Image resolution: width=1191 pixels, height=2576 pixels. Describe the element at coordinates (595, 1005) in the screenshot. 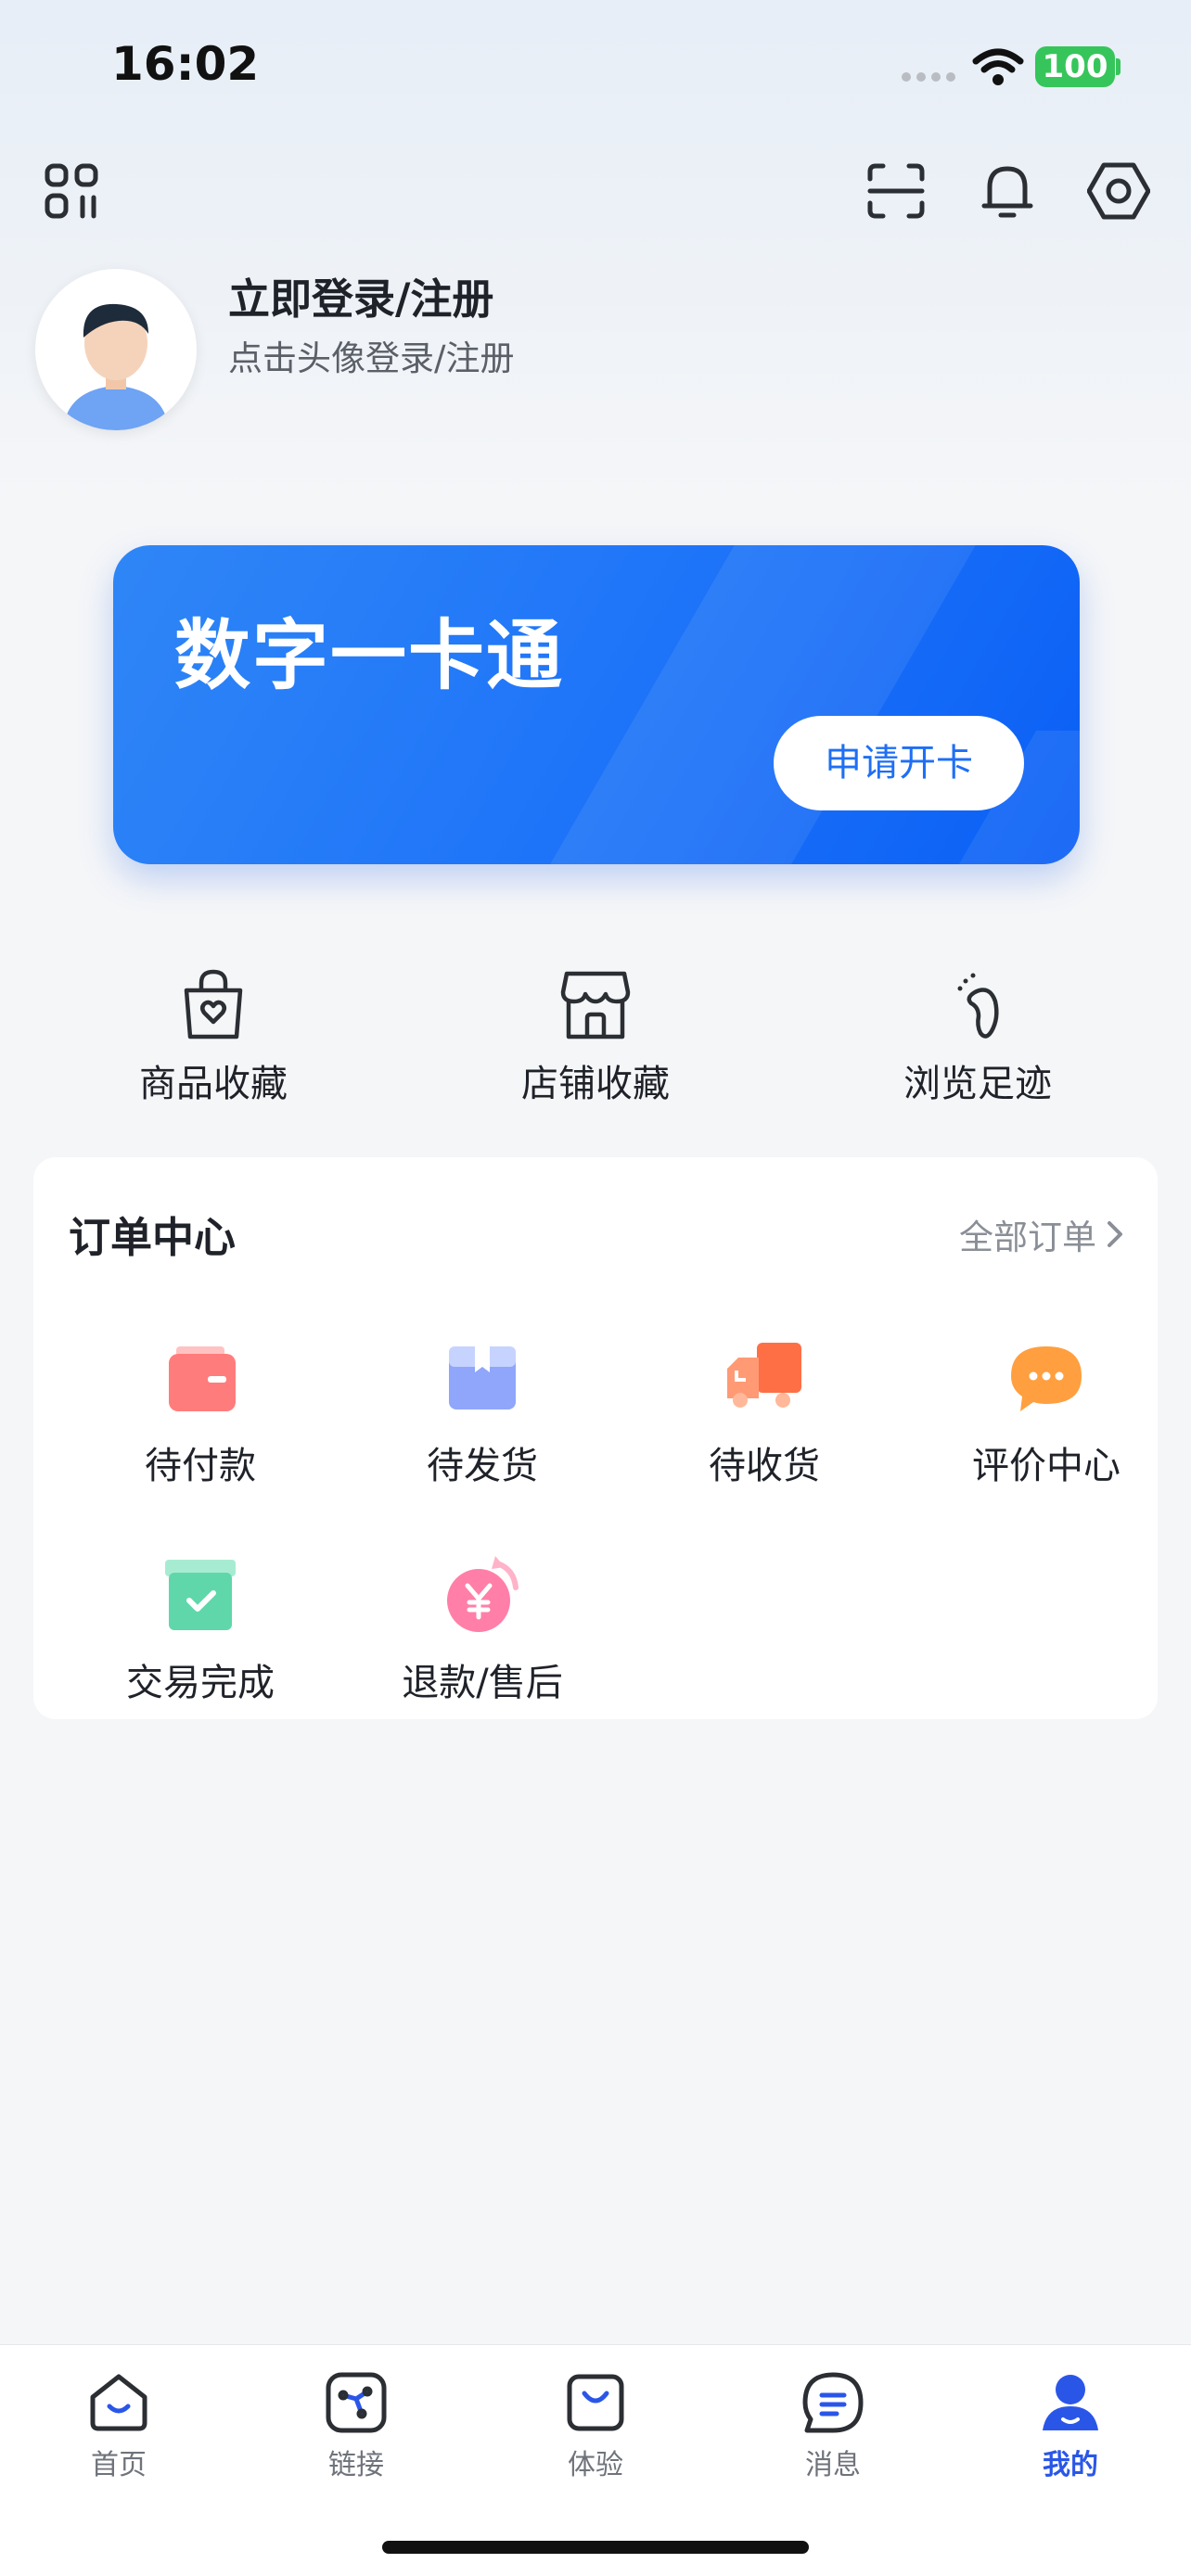

I see `store-icon` at that location.